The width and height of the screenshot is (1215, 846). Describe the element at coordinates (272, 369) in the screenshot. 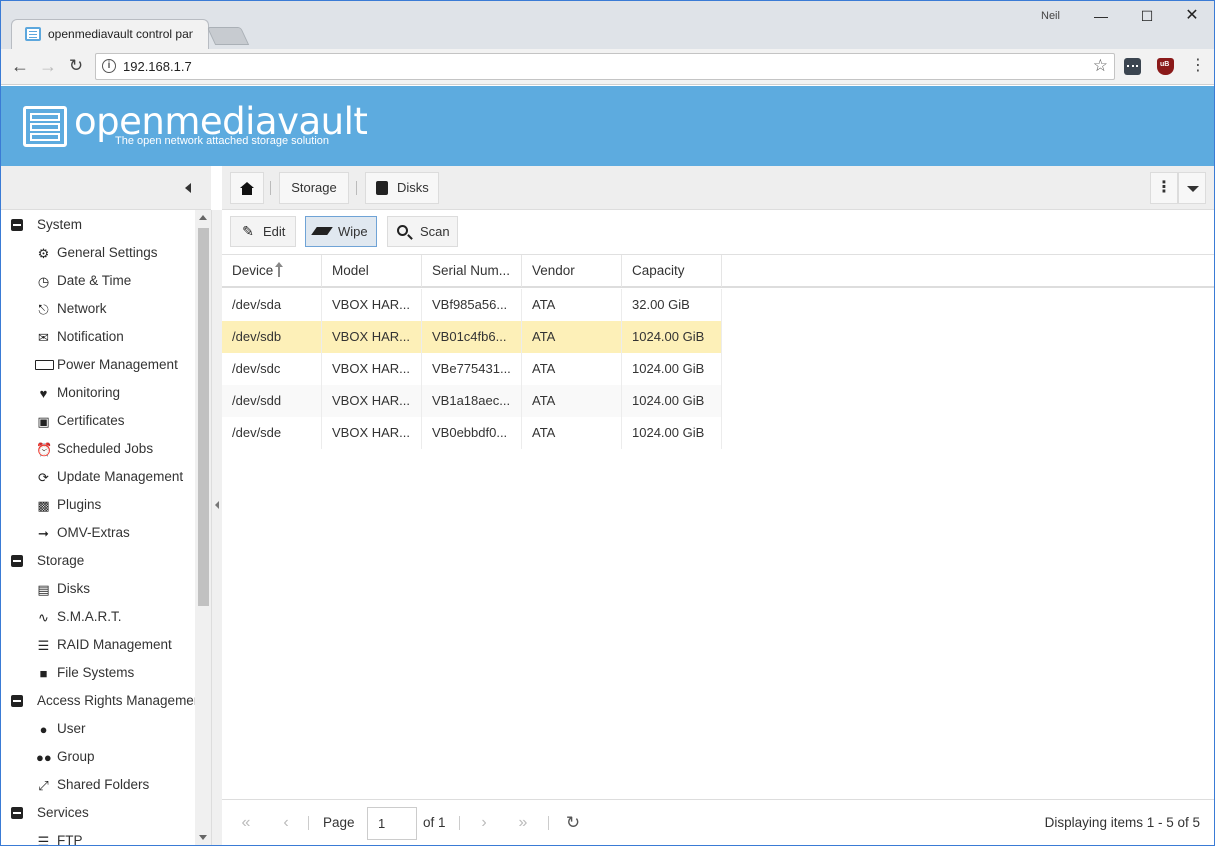

I see `cell-device: /dev/sdc` at that location.